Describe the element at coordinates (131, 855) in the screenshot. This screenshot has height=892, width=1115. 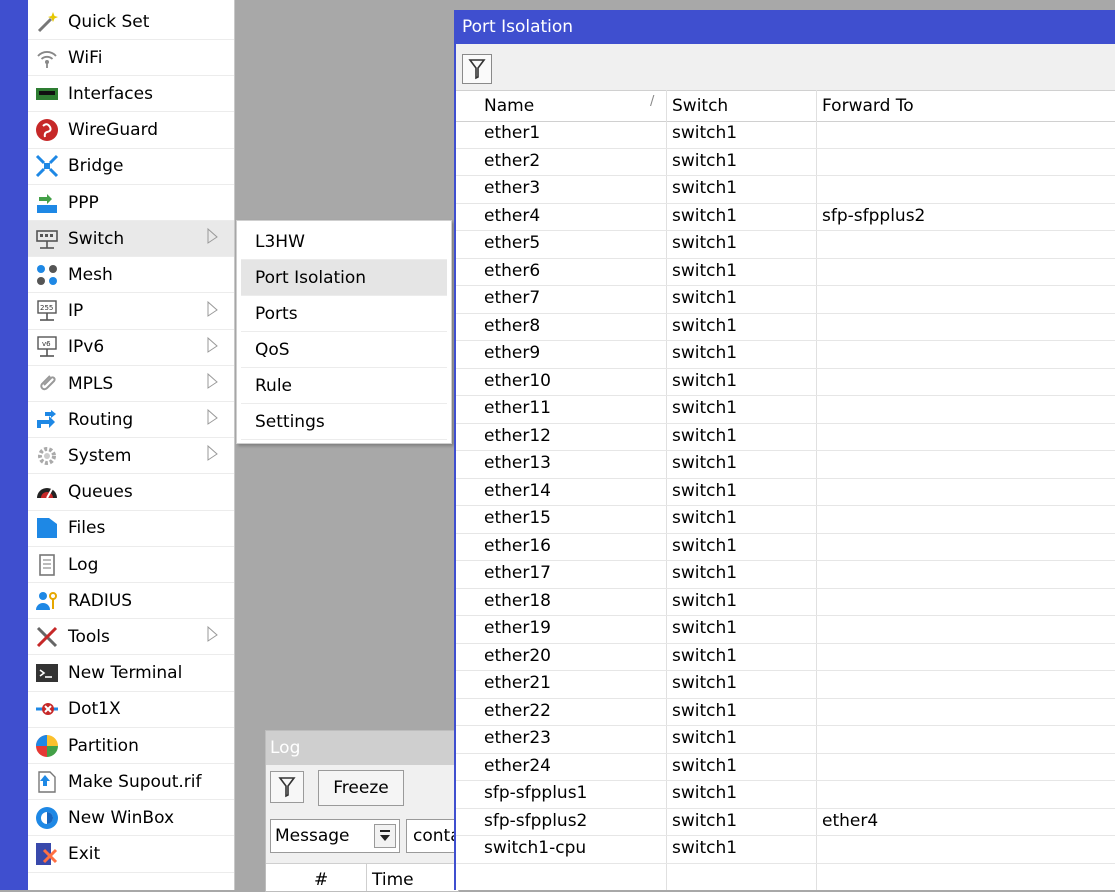
I see `sidebar-item-exit: Exit` at that location.